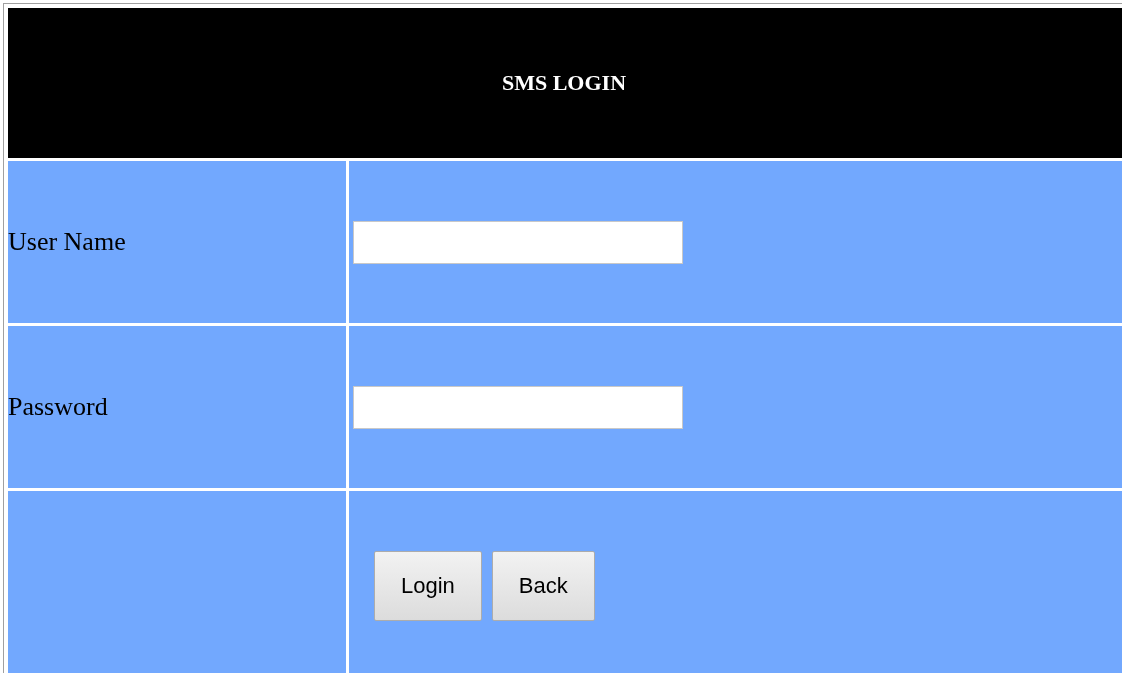 The width and height of the screenshot is (1122, 673). What do you see at coordinates (564, 83) in the screenshot?
I see `page-title: SMS LOGIN` at bounding box center [564, 83].